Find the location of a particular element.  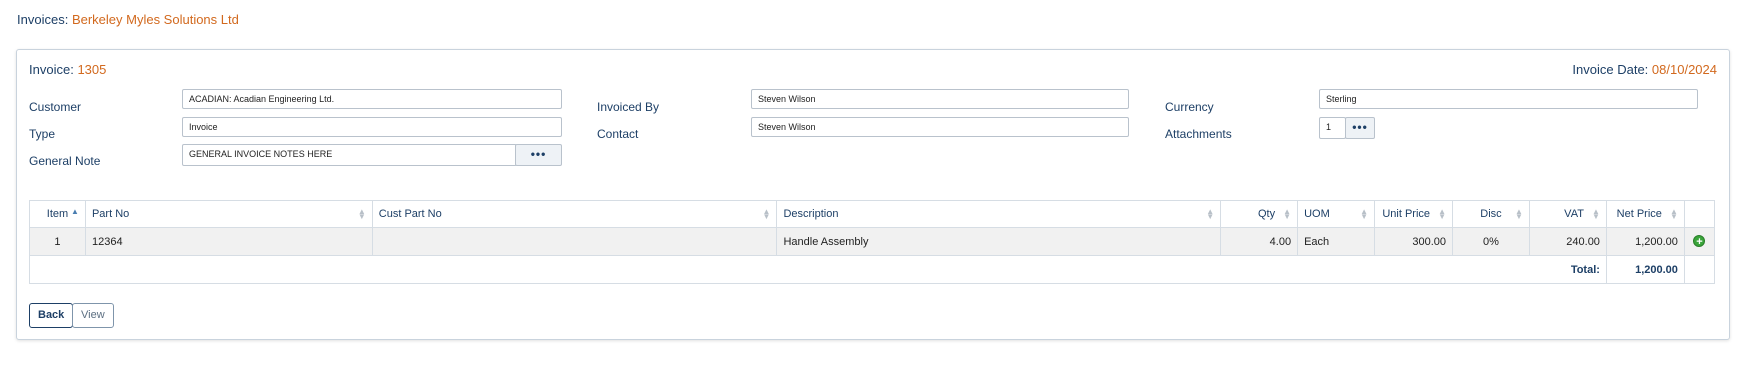

attachments-more-button: ••• is located at coordinates (1360, 128).